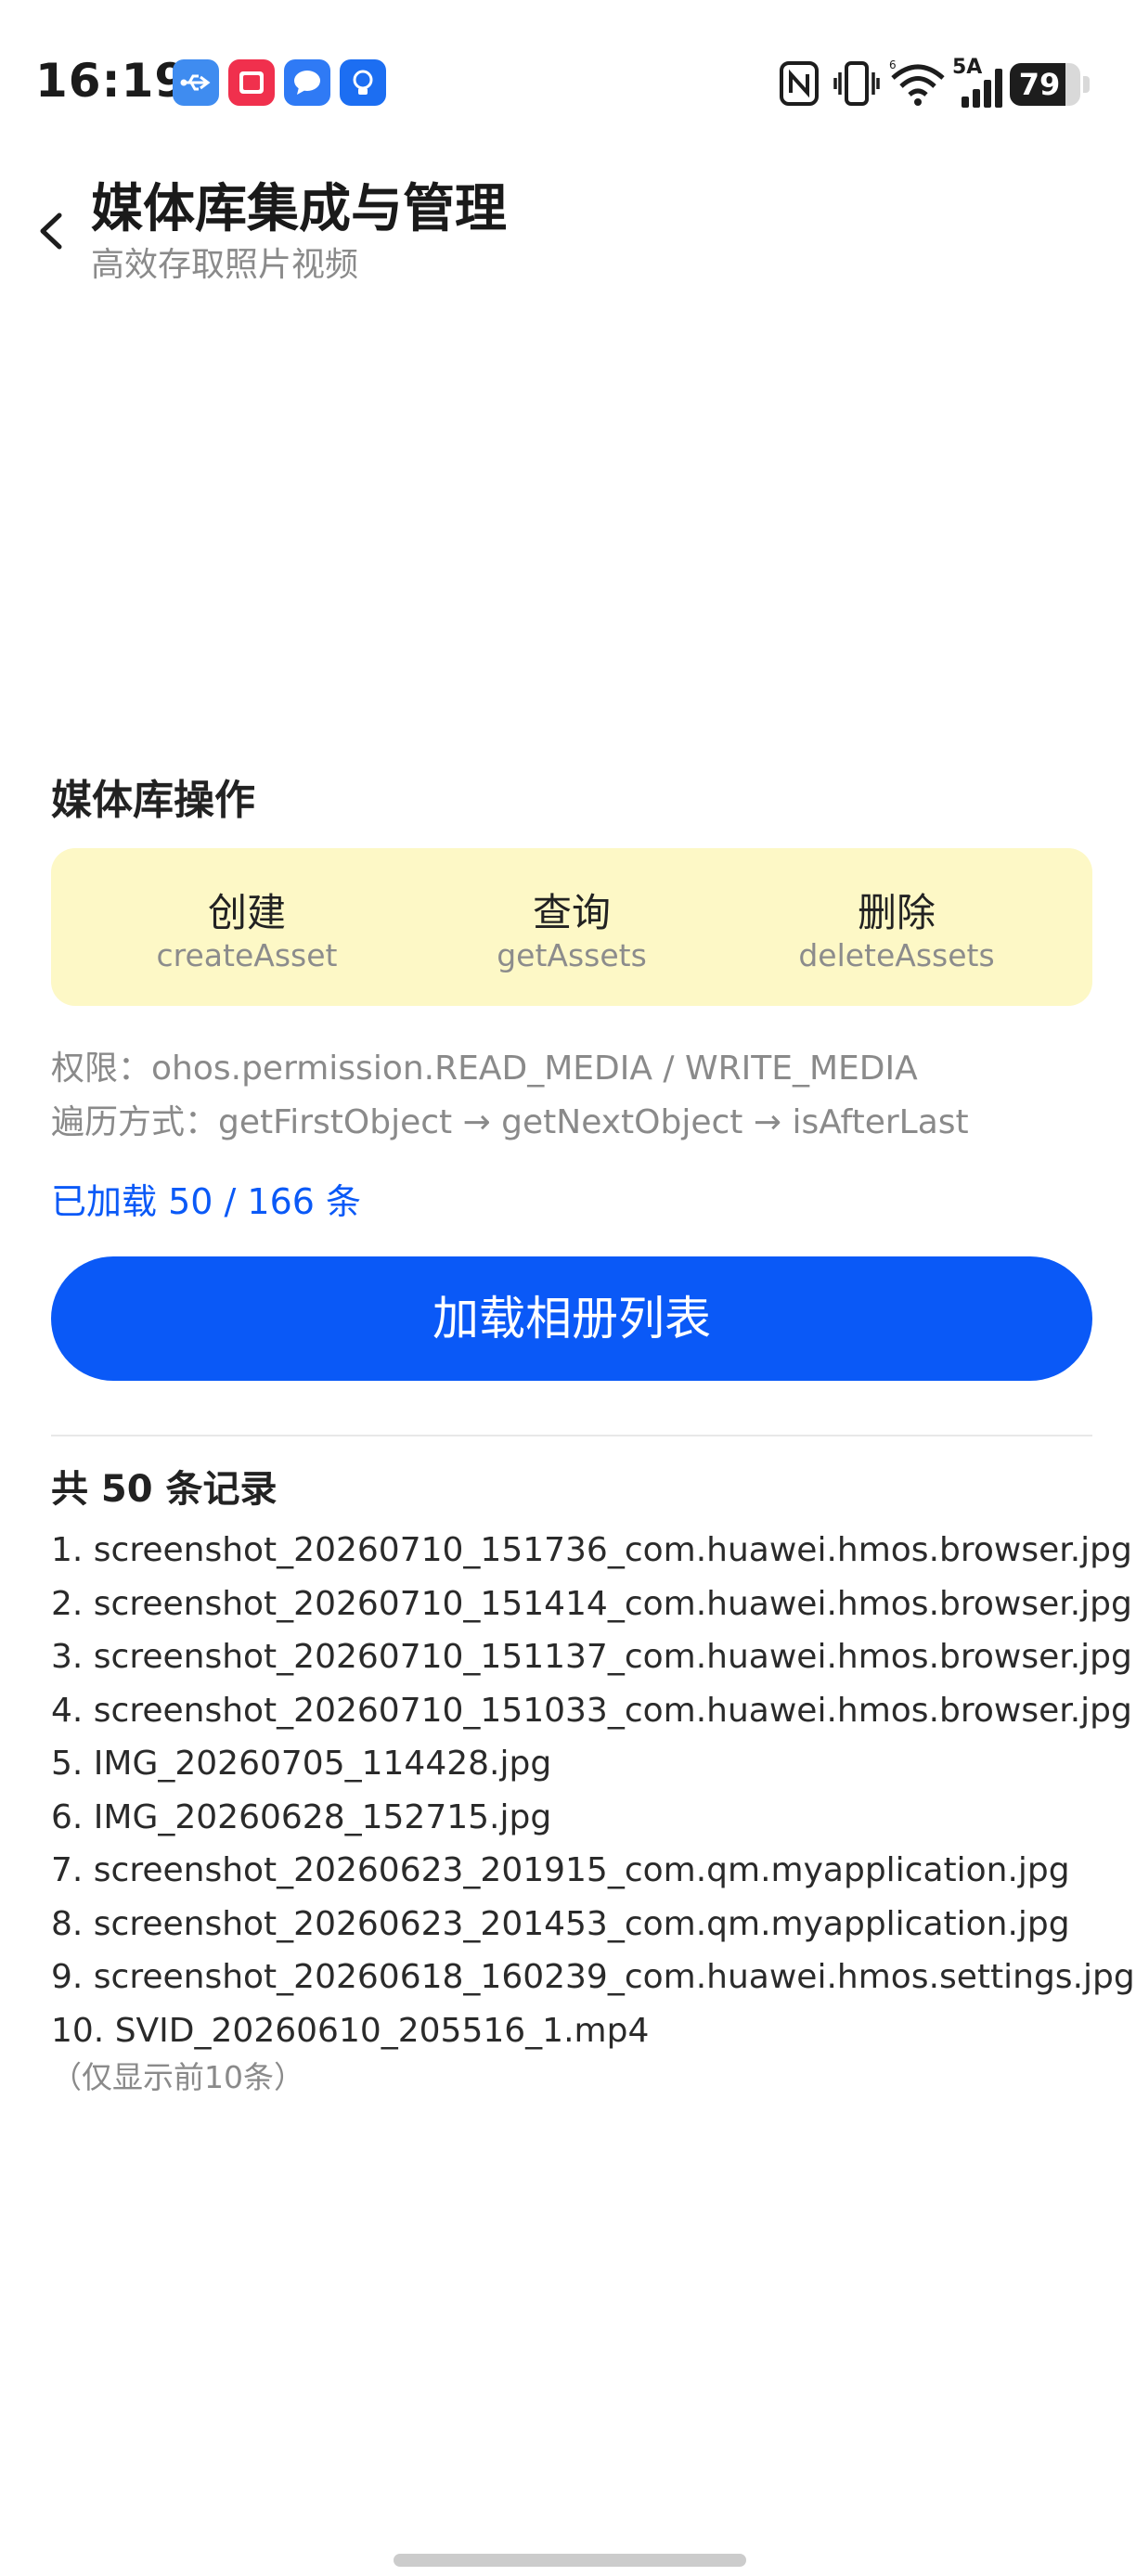 The height and width of the screenshot is (2576, 1136). I want to click on operation-api: deleteAssets, so click(896, 955).